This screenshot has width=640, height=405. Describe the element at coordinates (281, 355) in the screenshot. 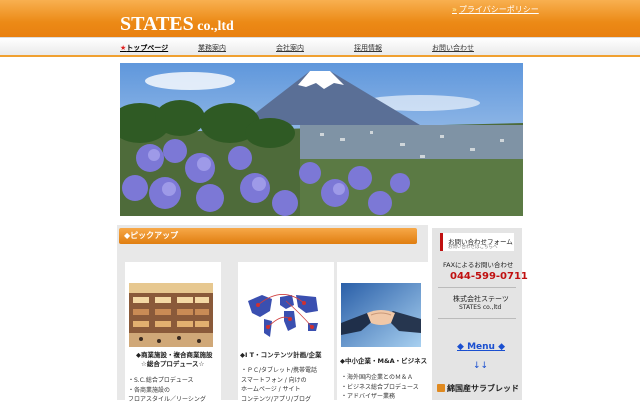

I see `card-title: ◆I T・コンテンツ計画/企業` at that location.